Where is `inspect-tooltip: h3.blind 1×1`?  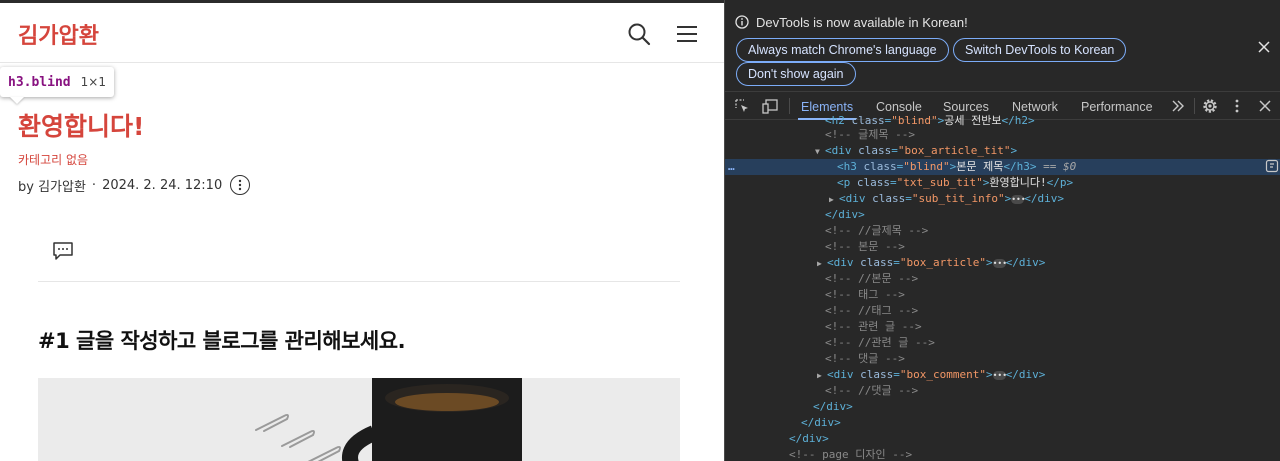
inspect-tooltip: h3.blind 1×1 is located at coordinates (57, 82).